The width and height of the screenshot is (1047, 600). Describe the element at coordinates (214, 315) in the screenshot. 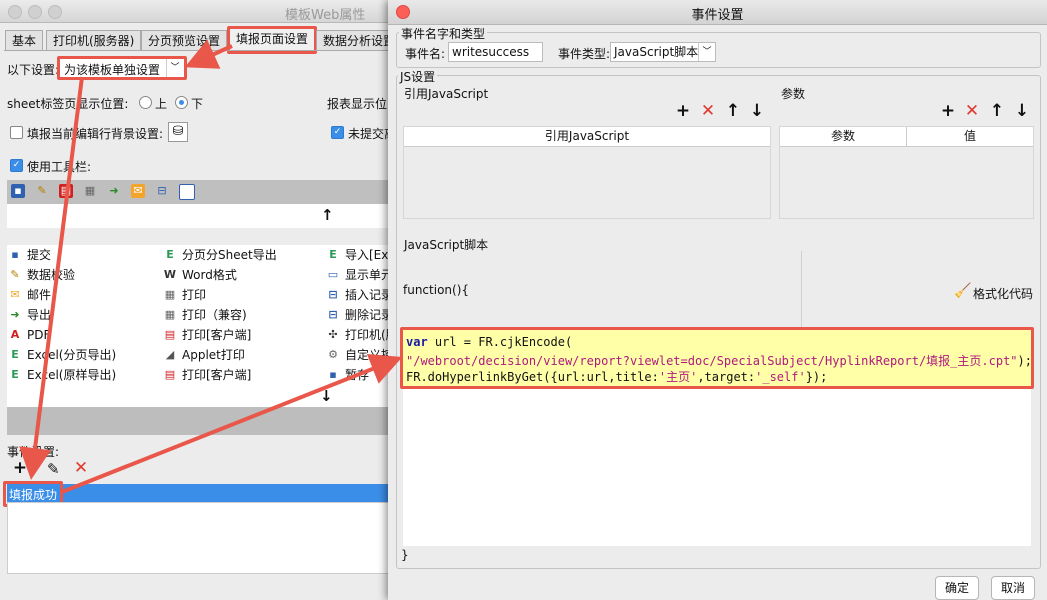

I see `toolbar-option-label: 打印（兼容)` at that location.